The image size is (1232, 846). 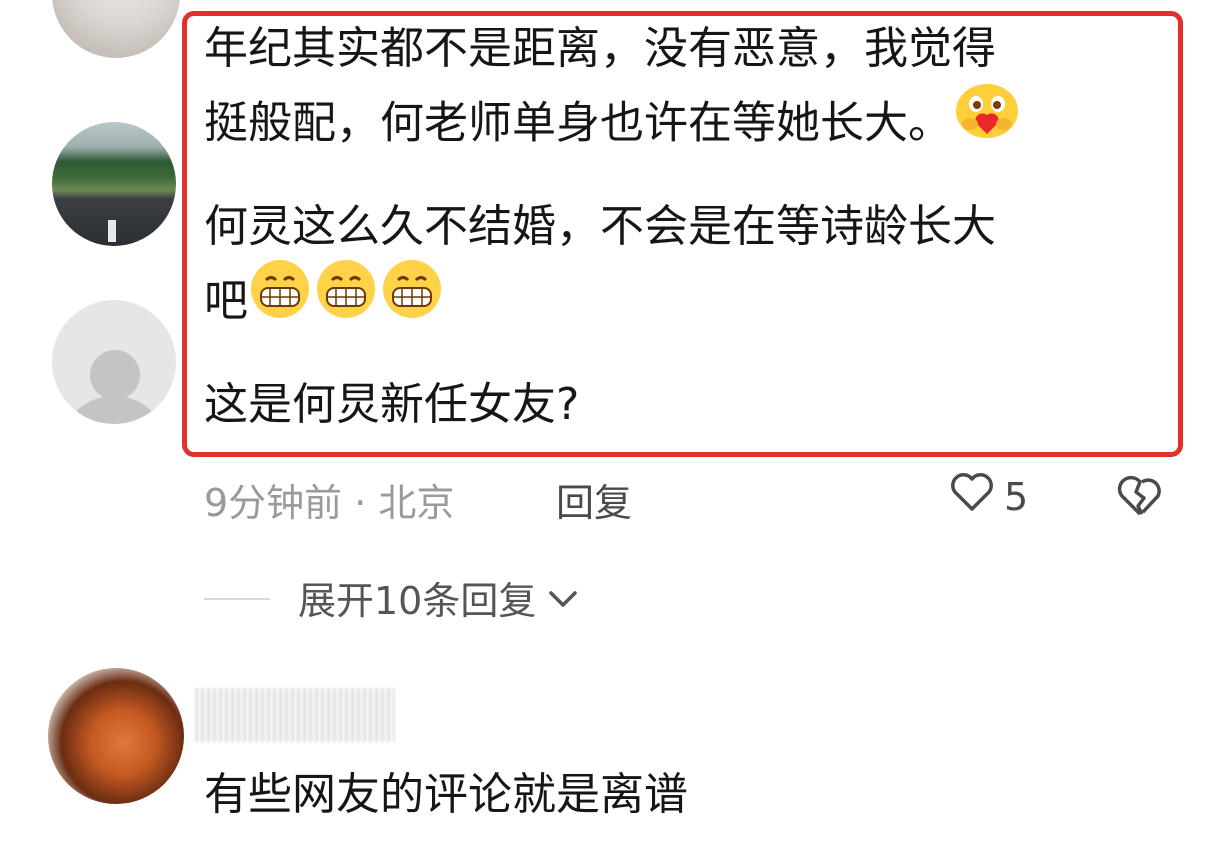 I want to click on broken-heart-icon, so click(x=1140, y=498).